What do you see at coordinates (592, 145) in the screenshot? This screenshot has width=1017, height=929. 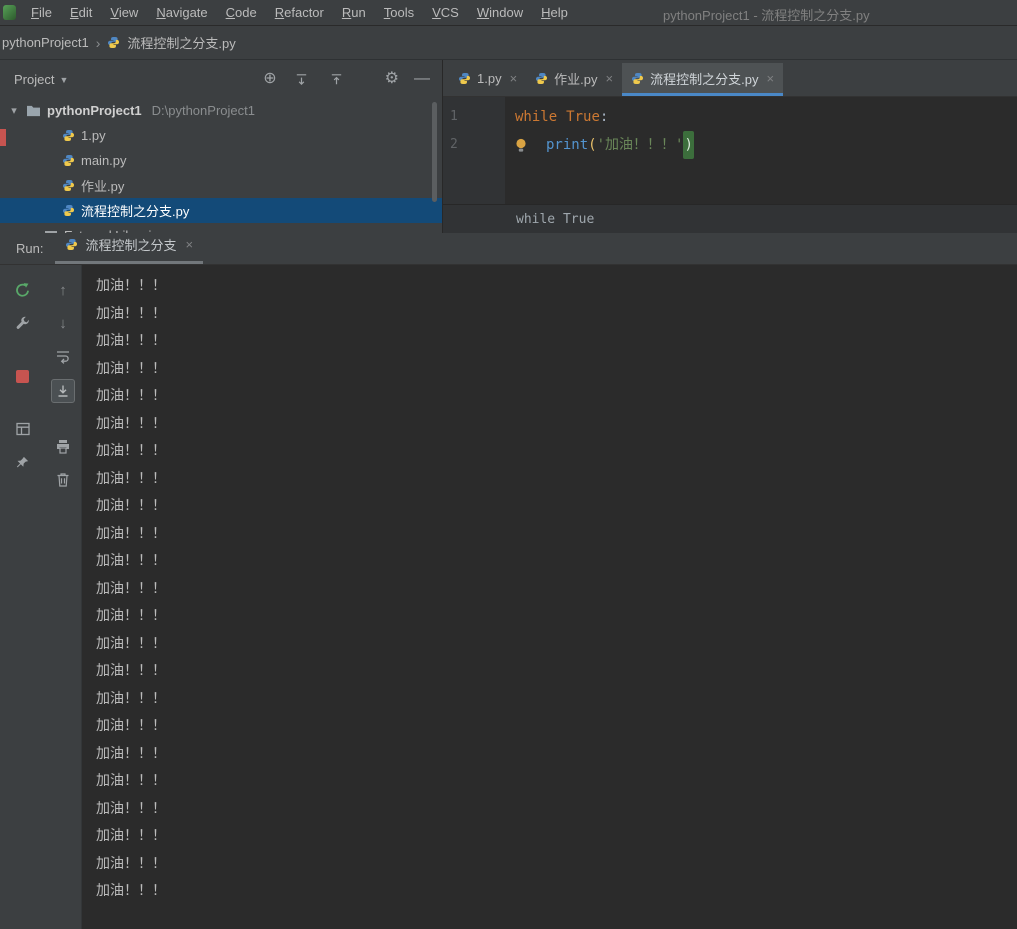 I see `paren-open: (` at bounding box center [592, 145].